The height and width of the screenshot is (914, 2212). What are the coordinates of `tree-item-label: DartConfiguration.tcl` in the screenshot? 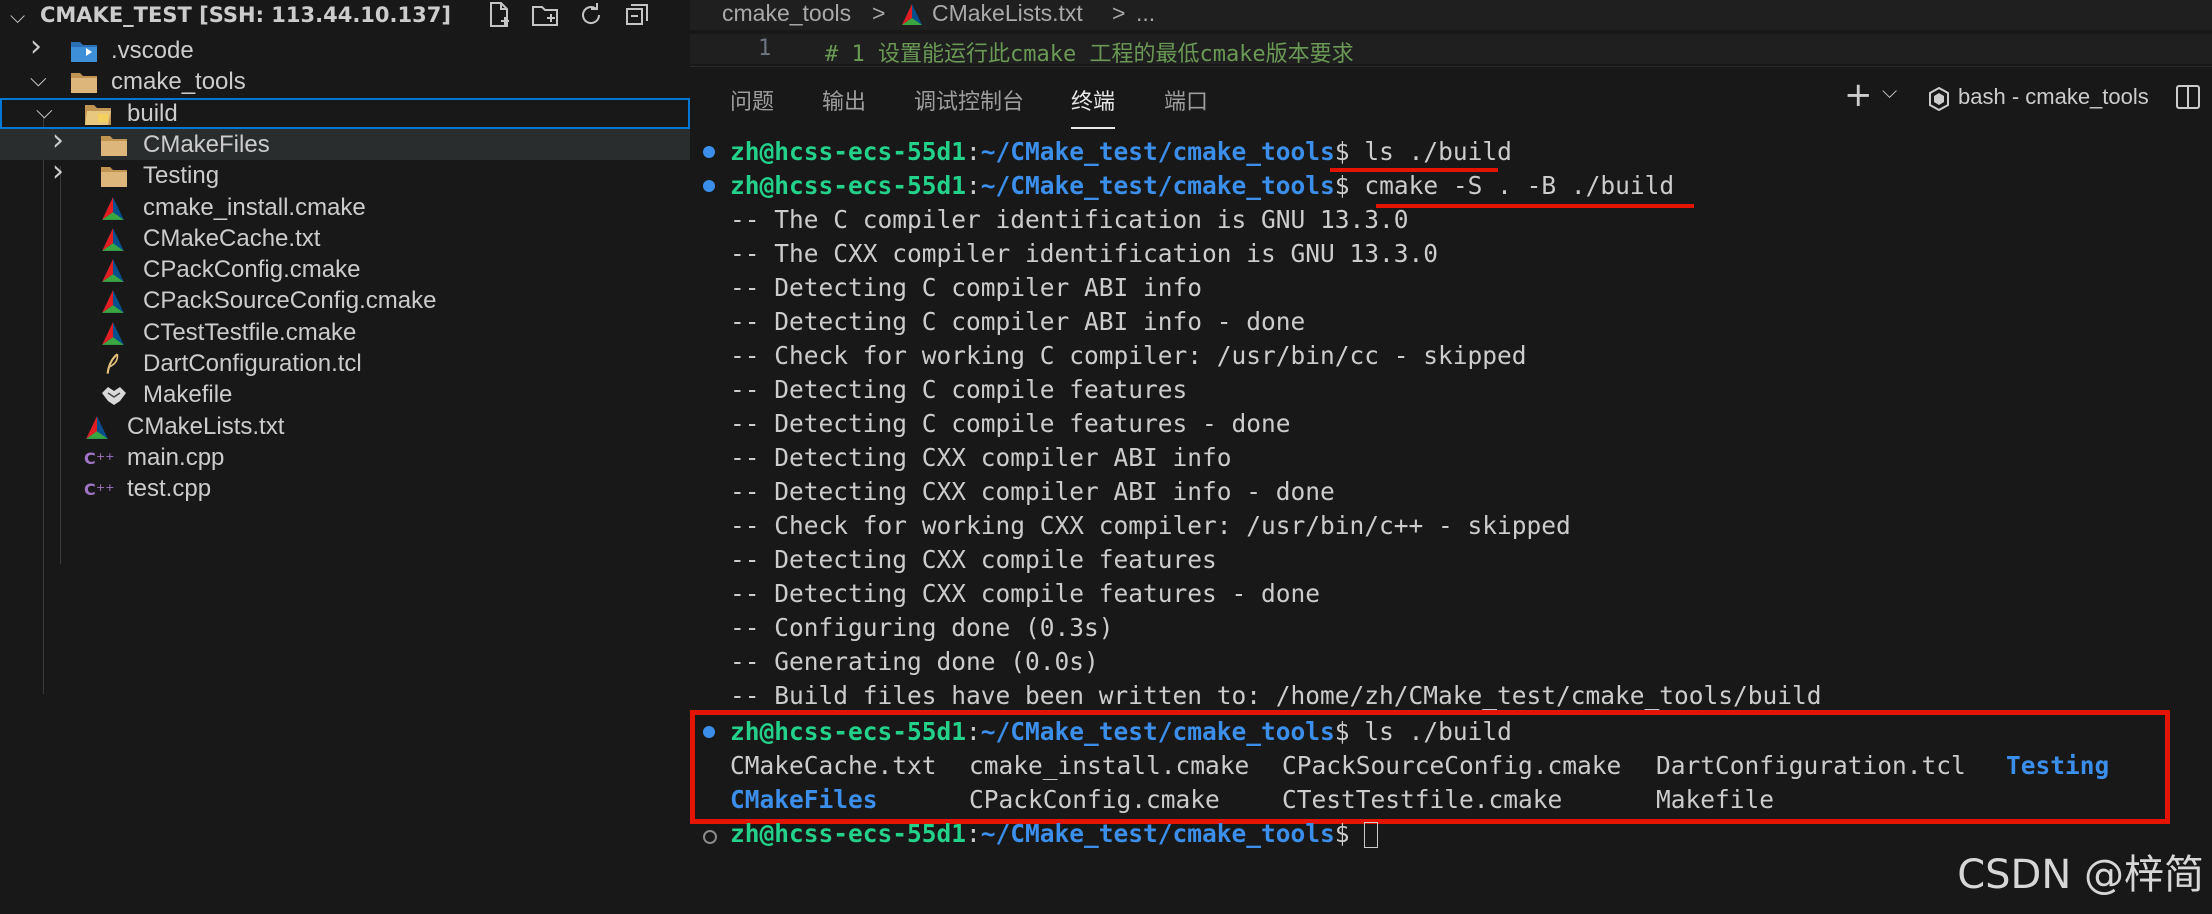 It's located at (252, 363).